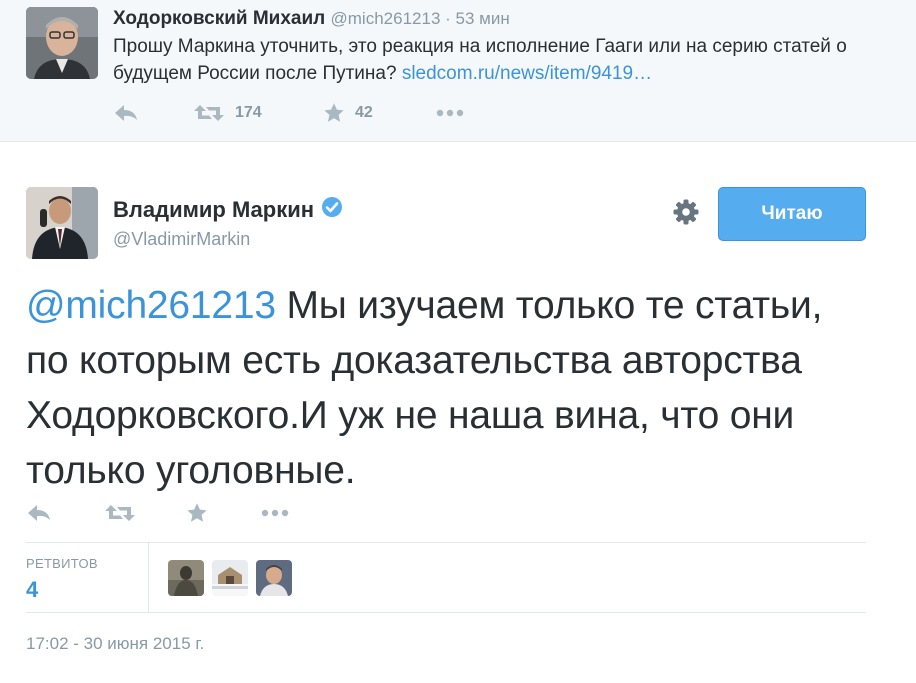 This screenshot has height=683, width=916. I want to click on parent-avatar, so click(62, 43).